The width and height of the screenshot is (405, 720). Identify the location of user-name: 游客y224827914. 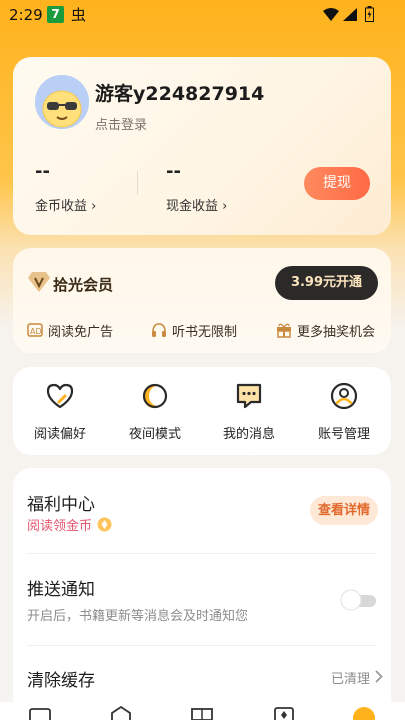
(179, 92).